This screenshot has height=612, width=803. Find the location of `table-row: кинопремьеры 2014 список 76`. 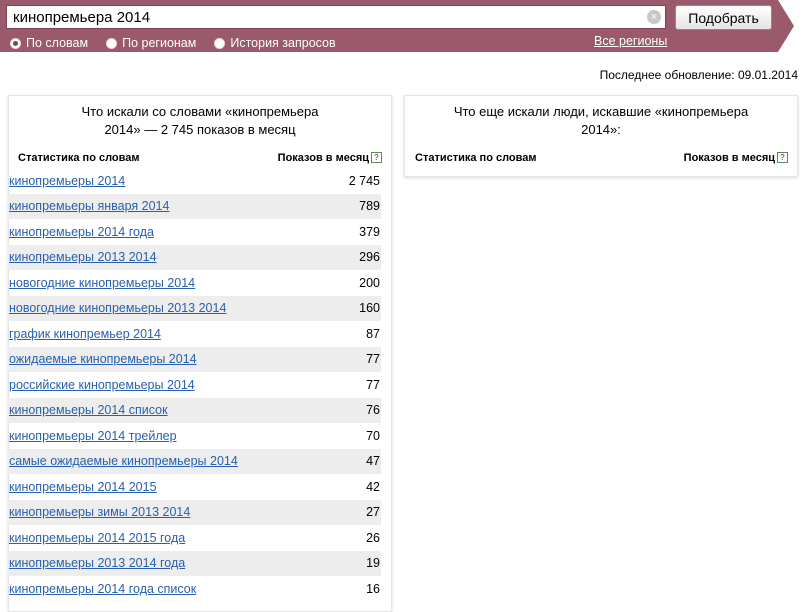

table-row: кинопремьеры 2014 список 76 is located at coordinates (194, 410).